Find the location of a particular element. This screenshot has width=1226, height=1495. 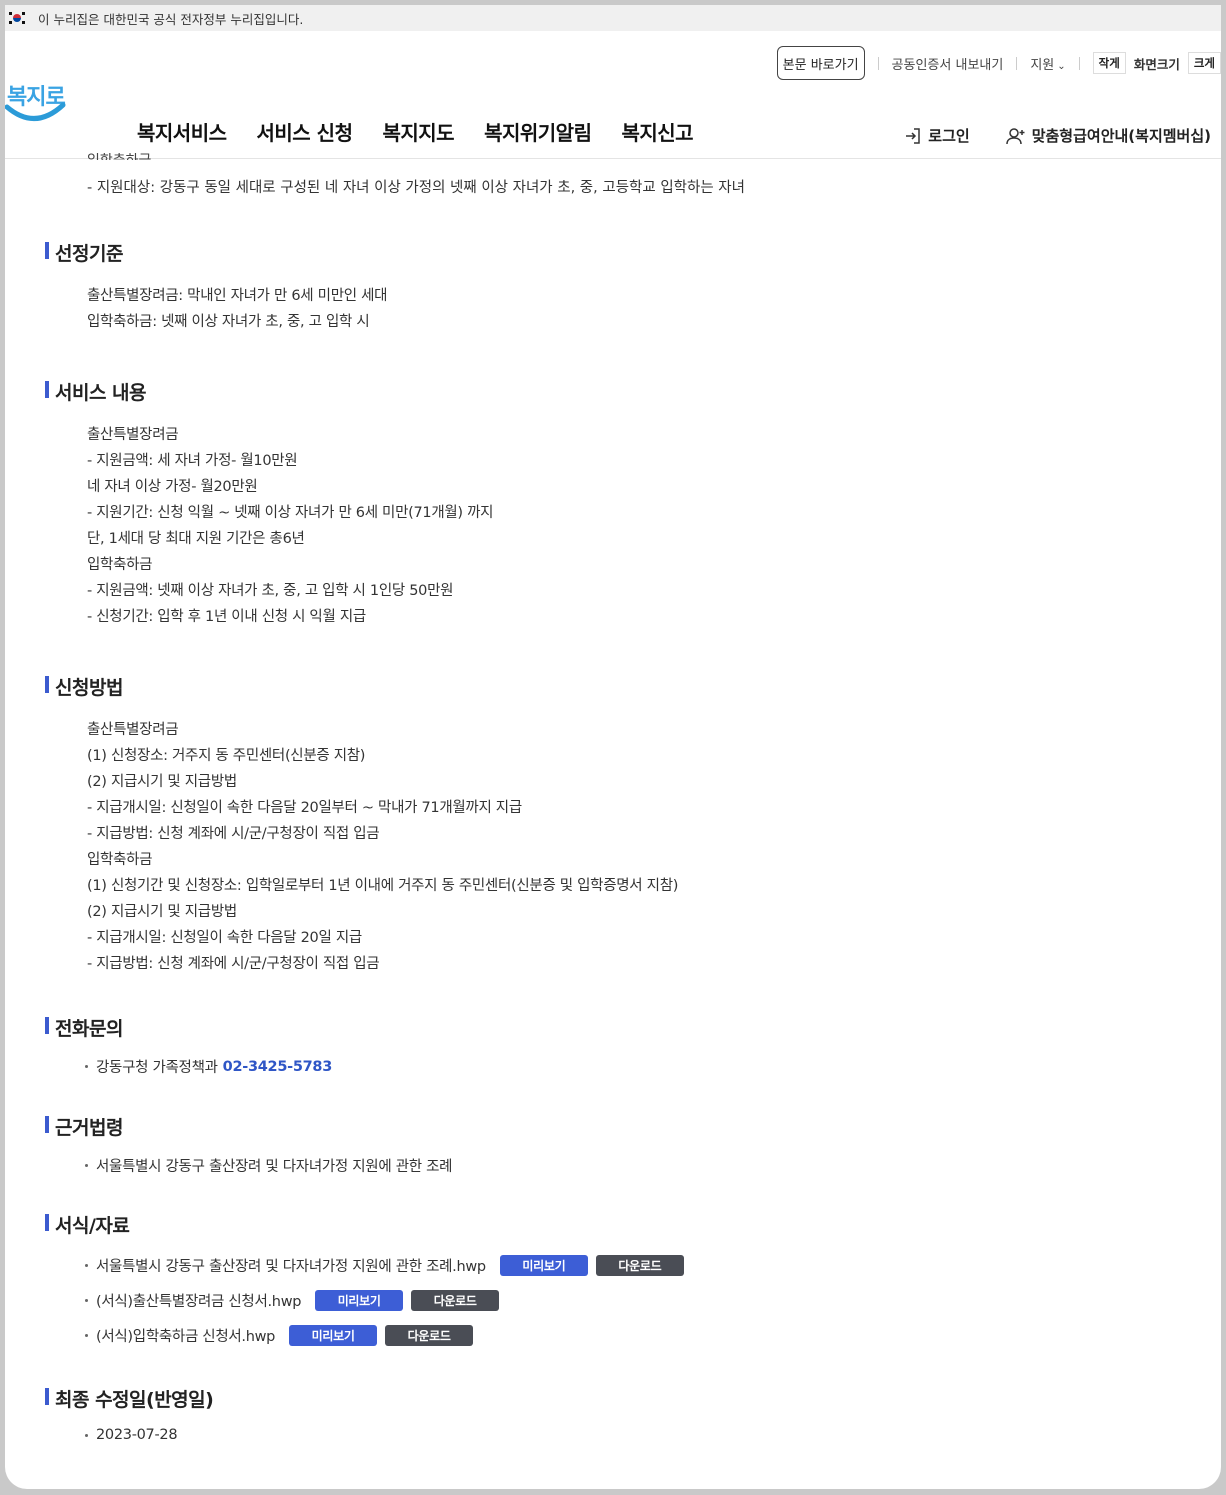

chevron-down-icon: ⌄ is located at coordinates (1061, 66).